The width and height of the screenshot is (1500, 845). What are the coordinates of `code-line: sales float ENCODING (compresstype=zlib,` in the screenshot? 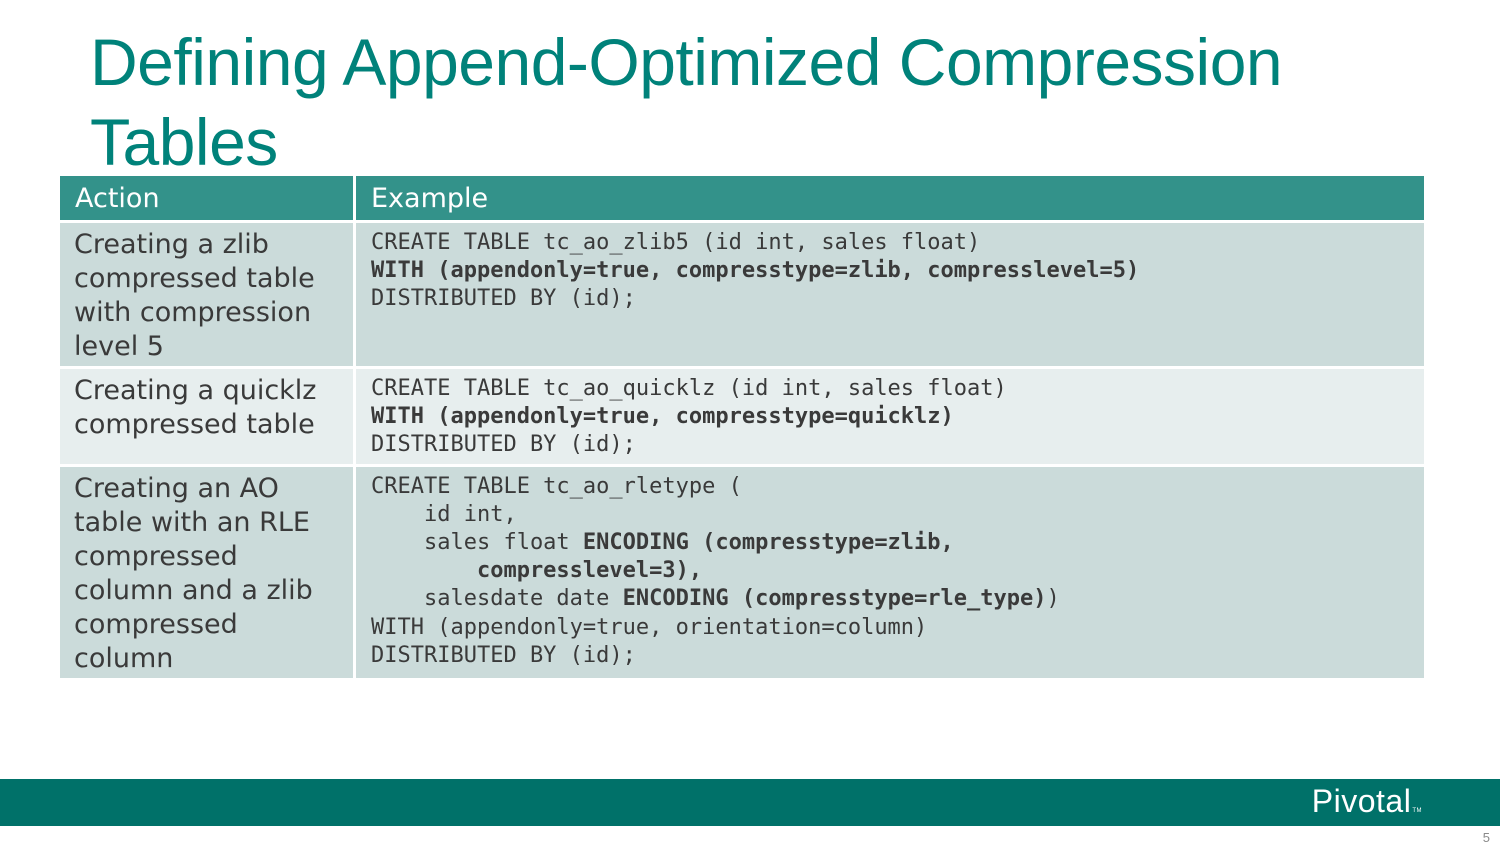 It's located at (662, 542).